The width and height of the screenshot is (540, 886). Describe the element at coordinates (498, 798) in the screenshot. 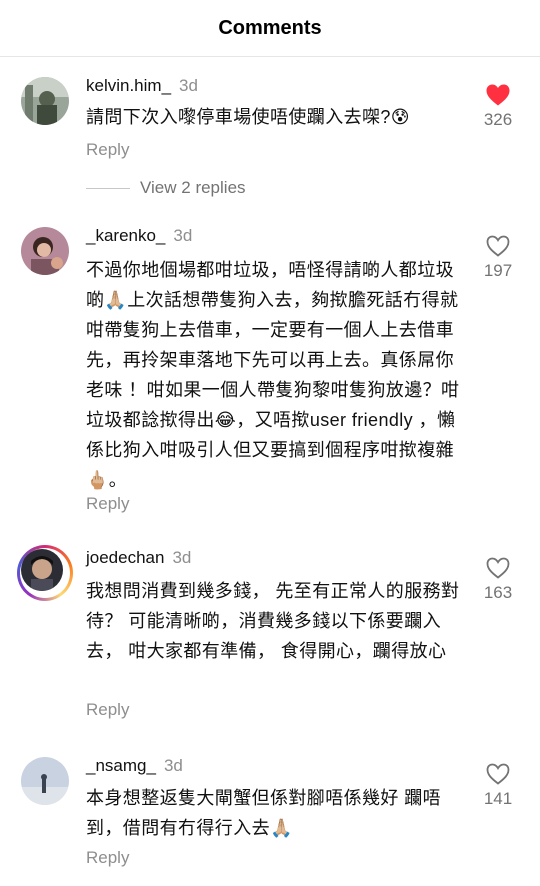

I see `like-count: 141` at that location.